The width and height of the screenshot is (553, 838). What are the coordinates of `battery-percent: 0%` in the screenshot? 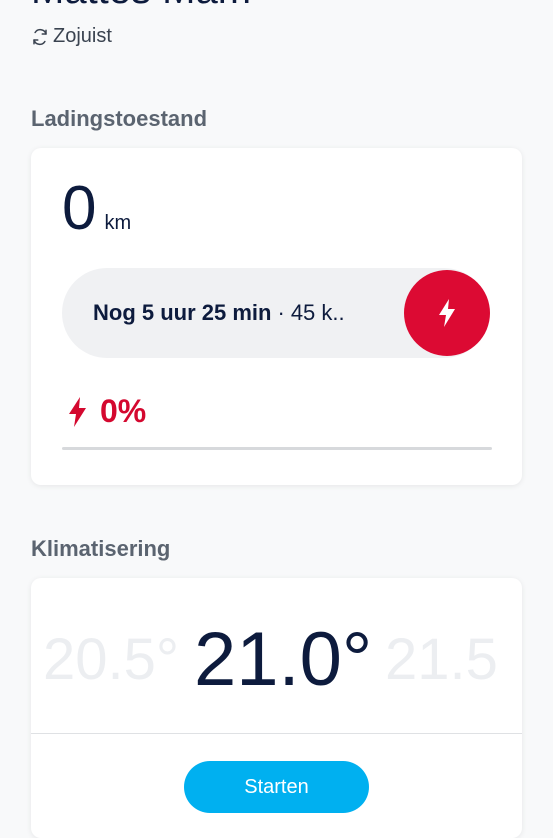 It's located at (123, 411).